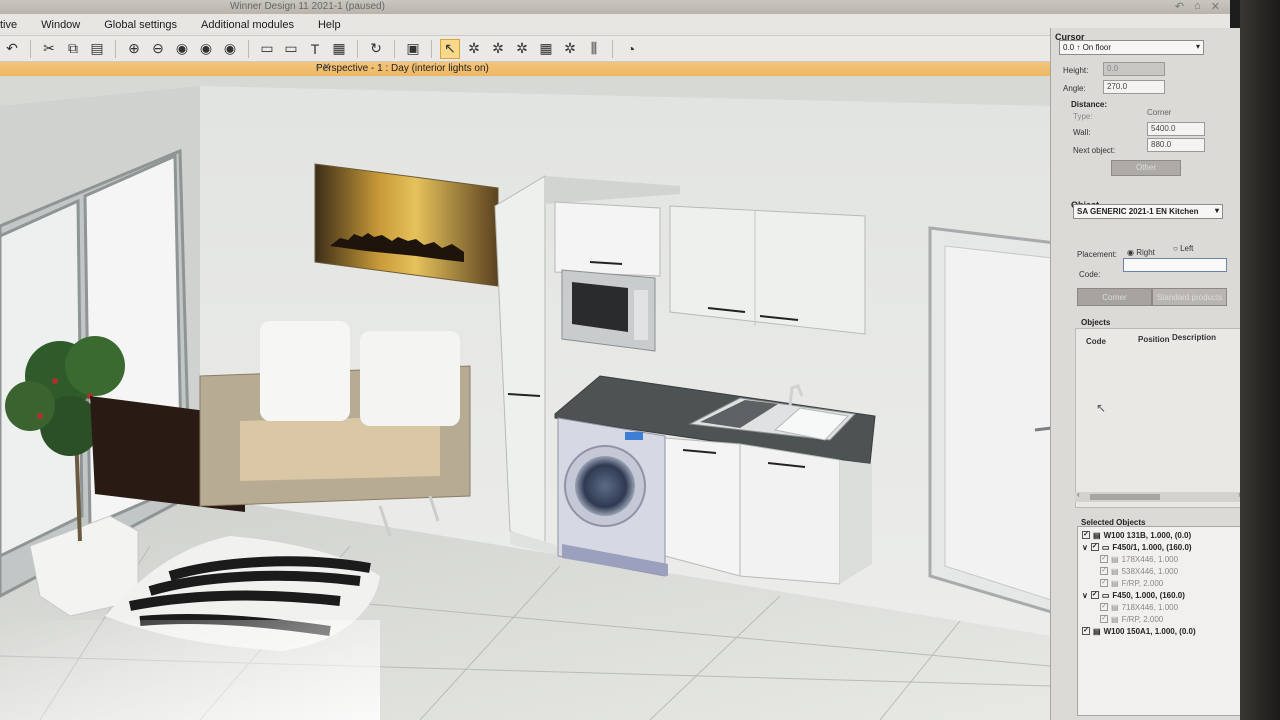 Image resolution: width=1280 pixels, height=720 pixels. I want to click on tree-row: ✓ ▤ W100 131B, 1.000, (0.0), so click(1161, 535).